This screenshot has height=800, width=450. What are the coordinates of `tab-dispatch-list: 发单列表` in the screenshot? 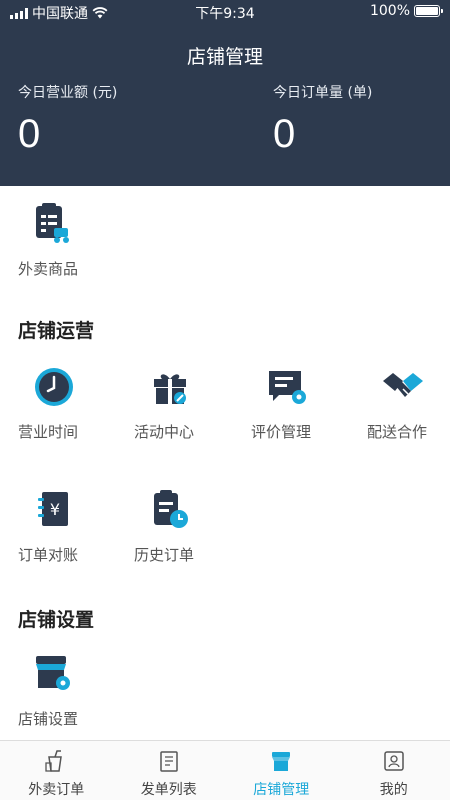 It's located at (169, 770).